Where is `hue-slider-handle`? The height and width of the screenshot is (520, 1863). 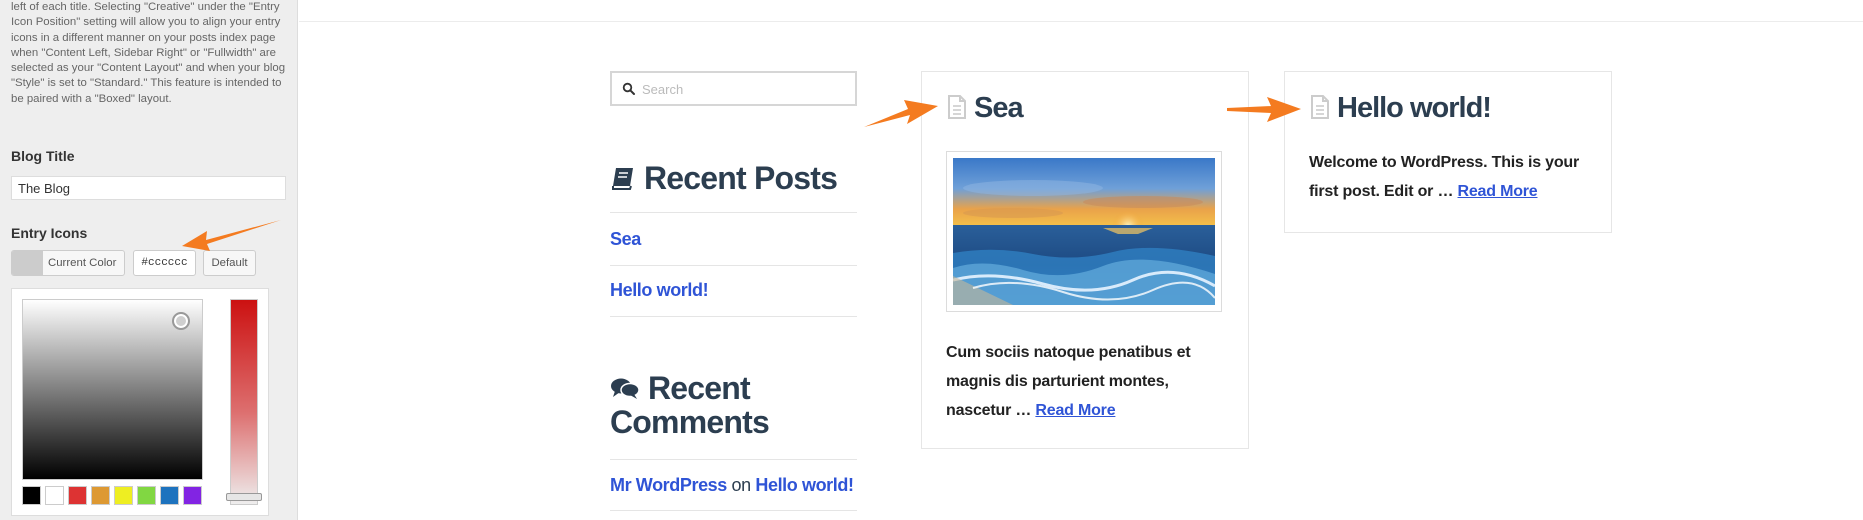 hue-slider-handle is located at coordinates (244, 497).